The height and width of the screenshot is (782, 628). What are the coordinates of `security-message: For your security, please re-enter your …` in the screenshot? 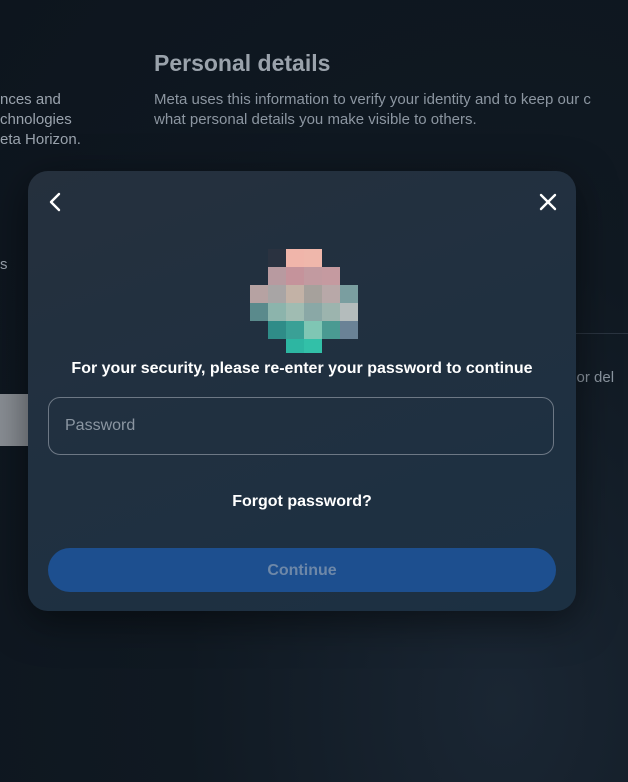 It's located at (302, 368).